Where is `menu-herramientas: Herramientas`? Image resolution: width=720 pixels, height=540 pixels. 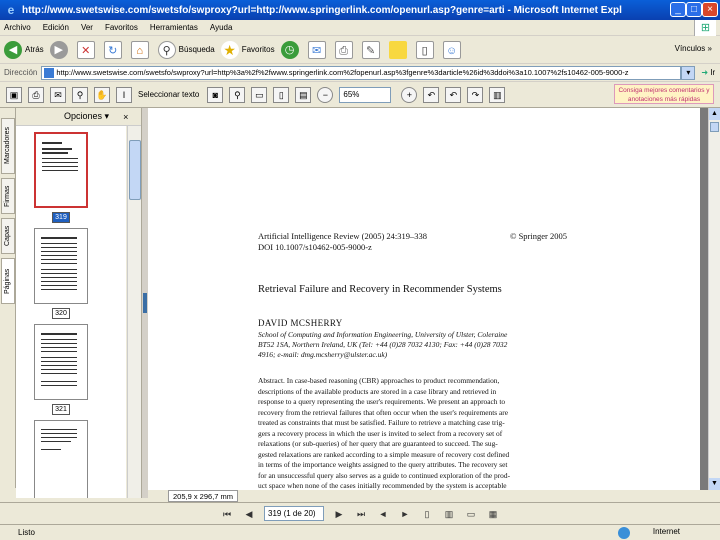
menu-herramientas: Herramientas is located at coordinates (174, 27).